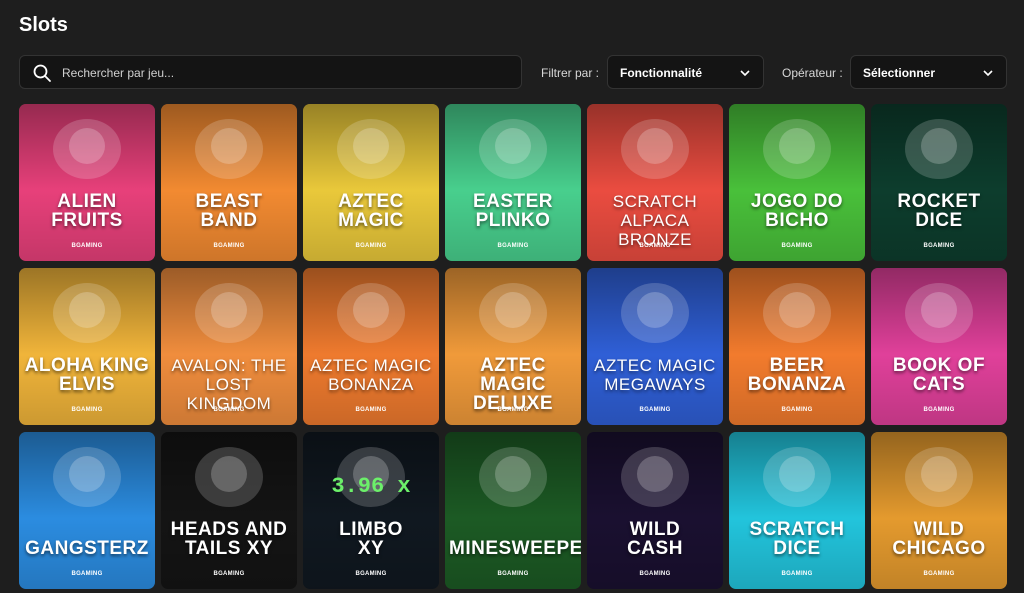  I want to click on aztec-queen-art, so click(371, 182).